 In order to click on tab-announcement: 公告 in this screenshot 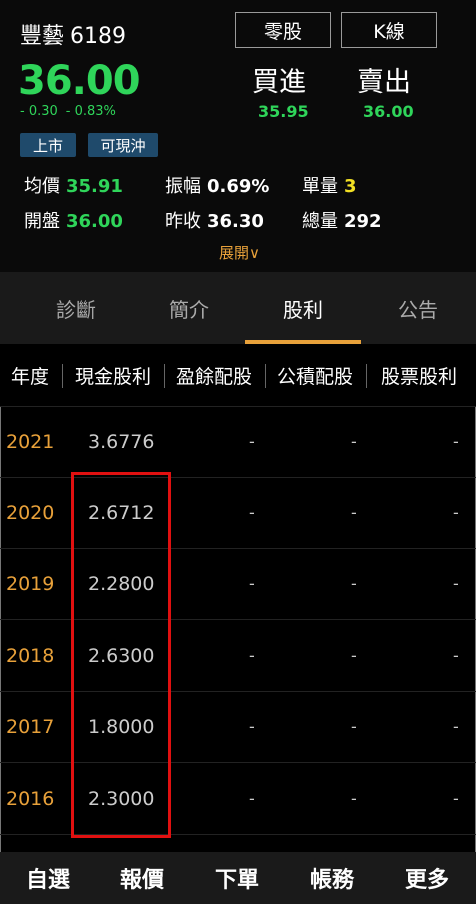, I will do `click(418, 308)`.